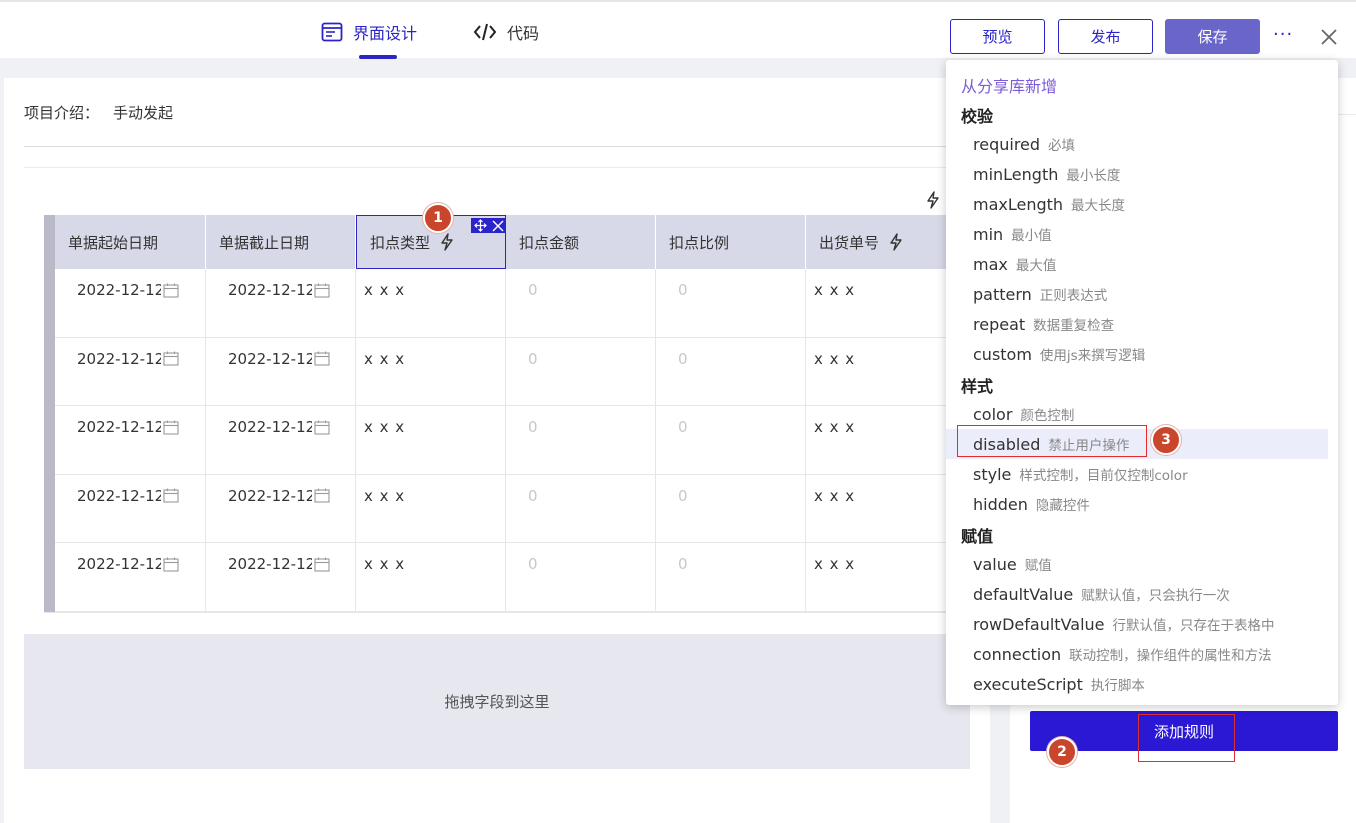 This screenshot has height=823, width=1356. I want to click on menu-item-description: 赋值, so click(1038, 566).